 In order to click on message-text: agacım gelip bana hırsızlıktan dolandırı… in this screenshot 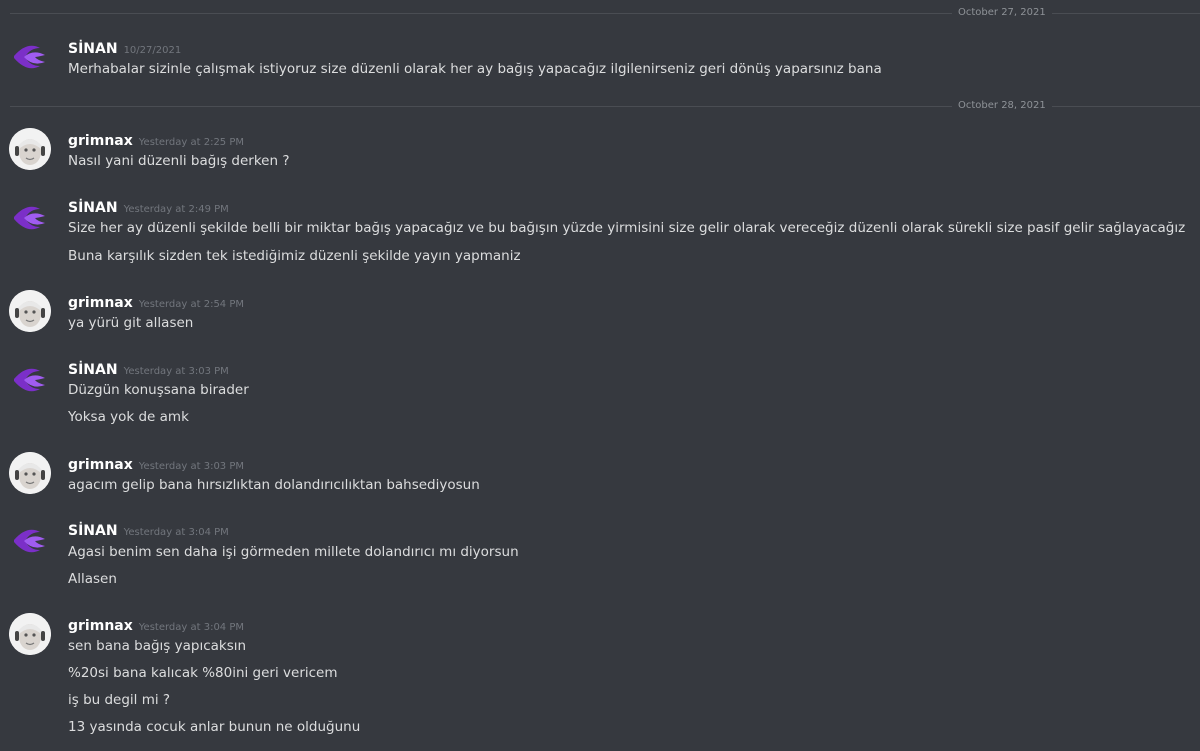, I will do `click(274, 485)`.